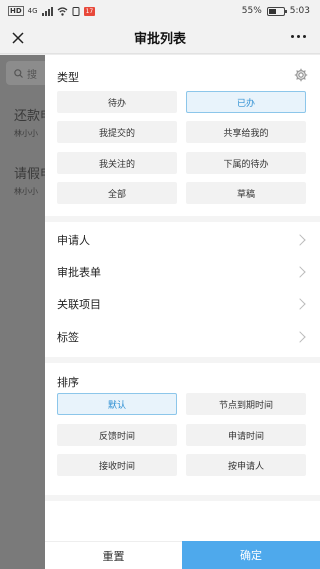  What do you see at coordinates (182, 337) in the screenshot?
I see `filter-row-tag: 标签` at bounding box center [182, 337].